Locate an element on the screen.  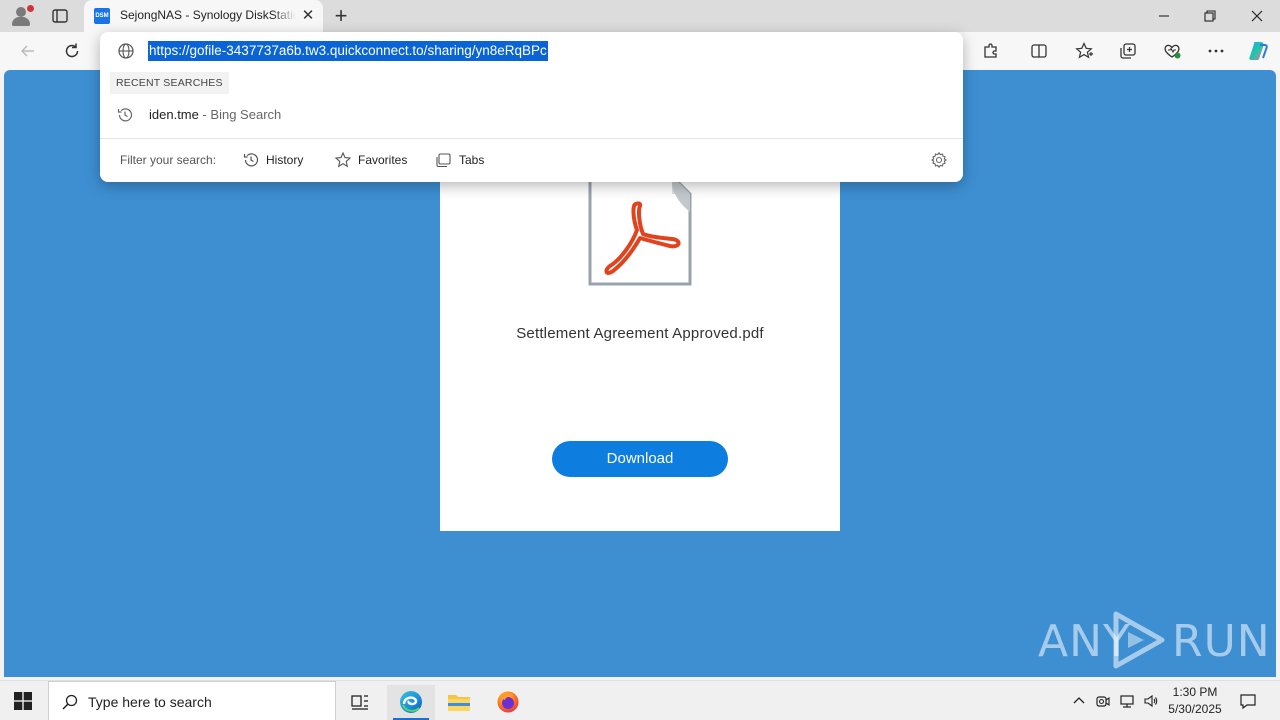
filter-tabs-label: Tabs is located at coordinates (472, 160).